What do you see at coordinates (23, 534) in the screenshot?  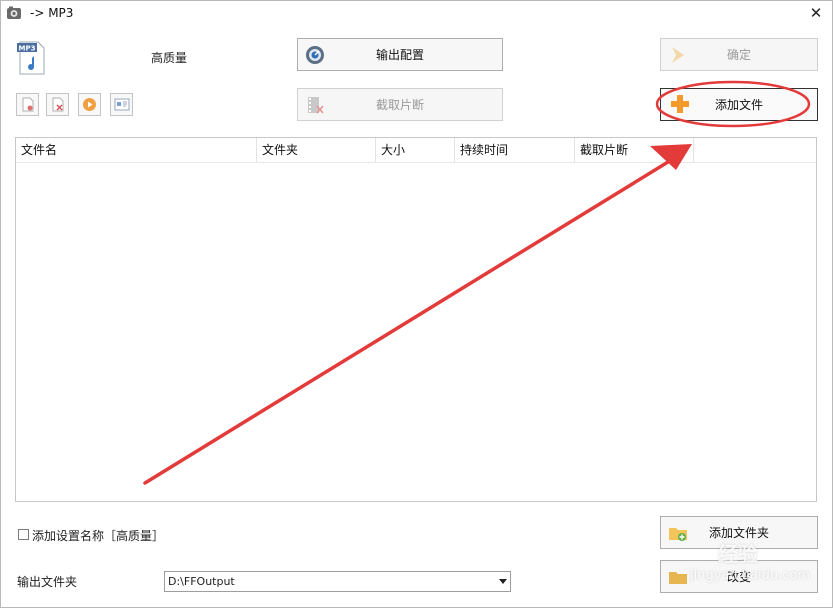 I see `add-setting-name-checkbox` at bounding box center [23, 534].